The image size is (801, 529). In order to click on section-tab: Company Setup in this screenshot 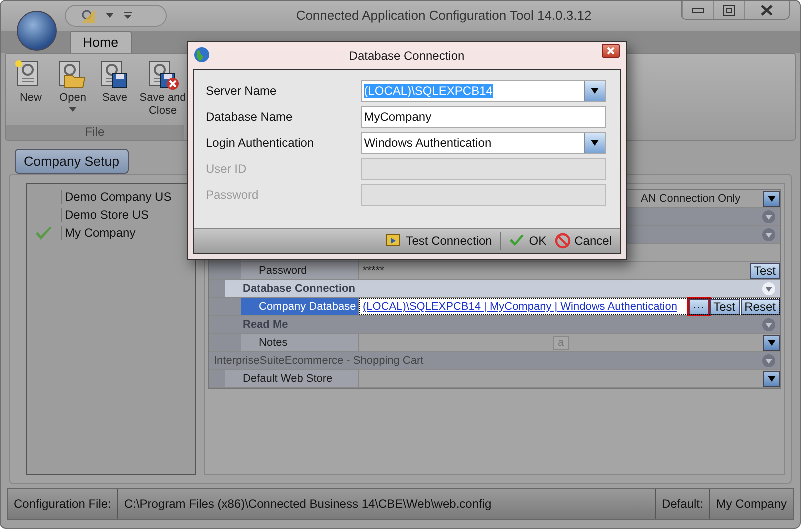, I will do `click(72, 161)`.